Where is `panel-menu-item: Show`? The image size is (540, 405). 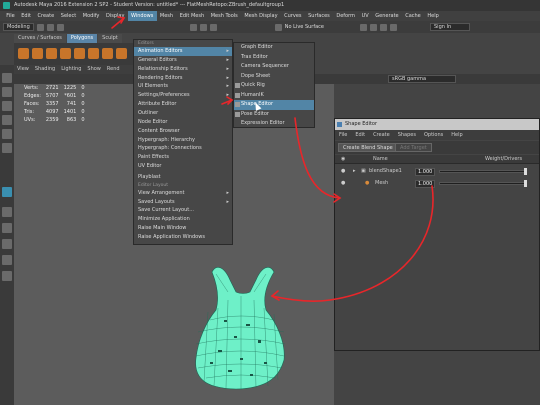 panel-menu-item: Show is located at coordinates (94, 69).